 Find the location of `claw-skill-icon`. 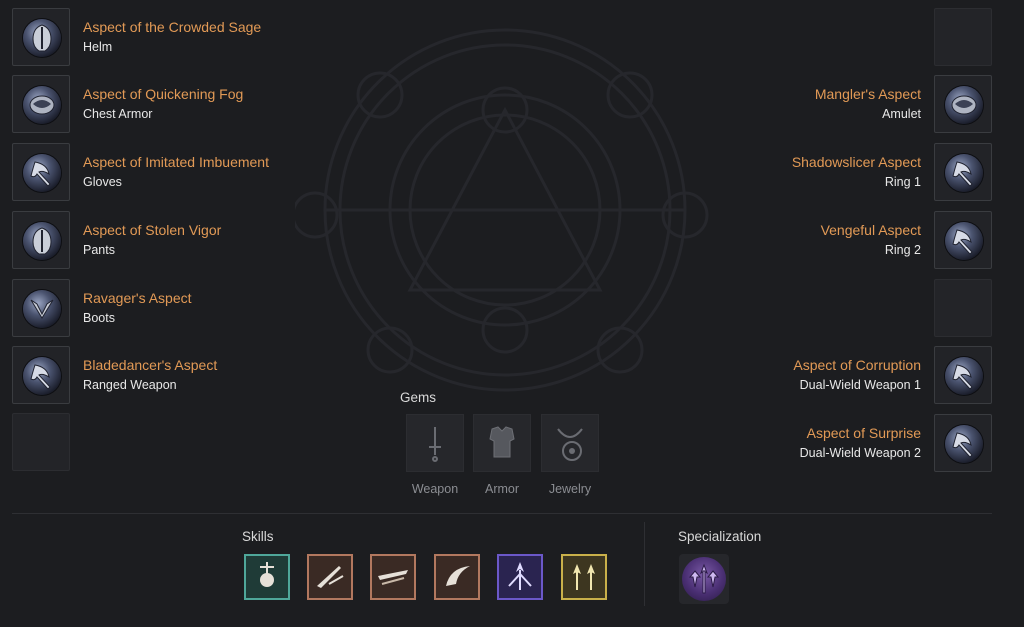

claw-skill-icon is located at coordinates (458, 576).